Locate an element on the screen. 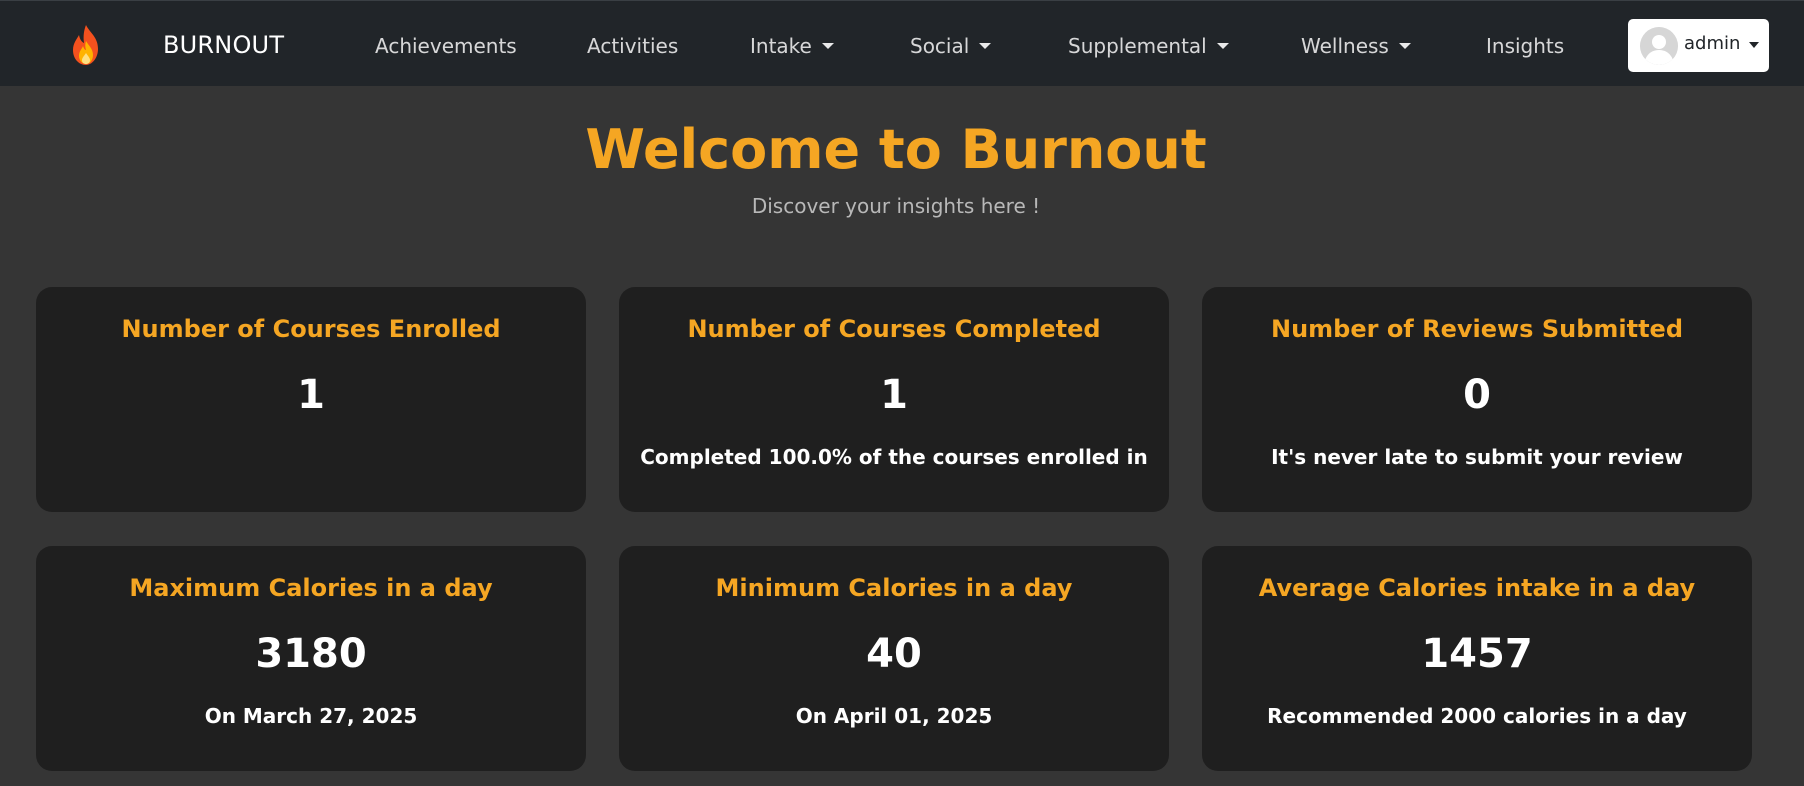 This screenshot has height=786, width=1804. brand-name: BURNOUT is located at coordinates (223, 45).